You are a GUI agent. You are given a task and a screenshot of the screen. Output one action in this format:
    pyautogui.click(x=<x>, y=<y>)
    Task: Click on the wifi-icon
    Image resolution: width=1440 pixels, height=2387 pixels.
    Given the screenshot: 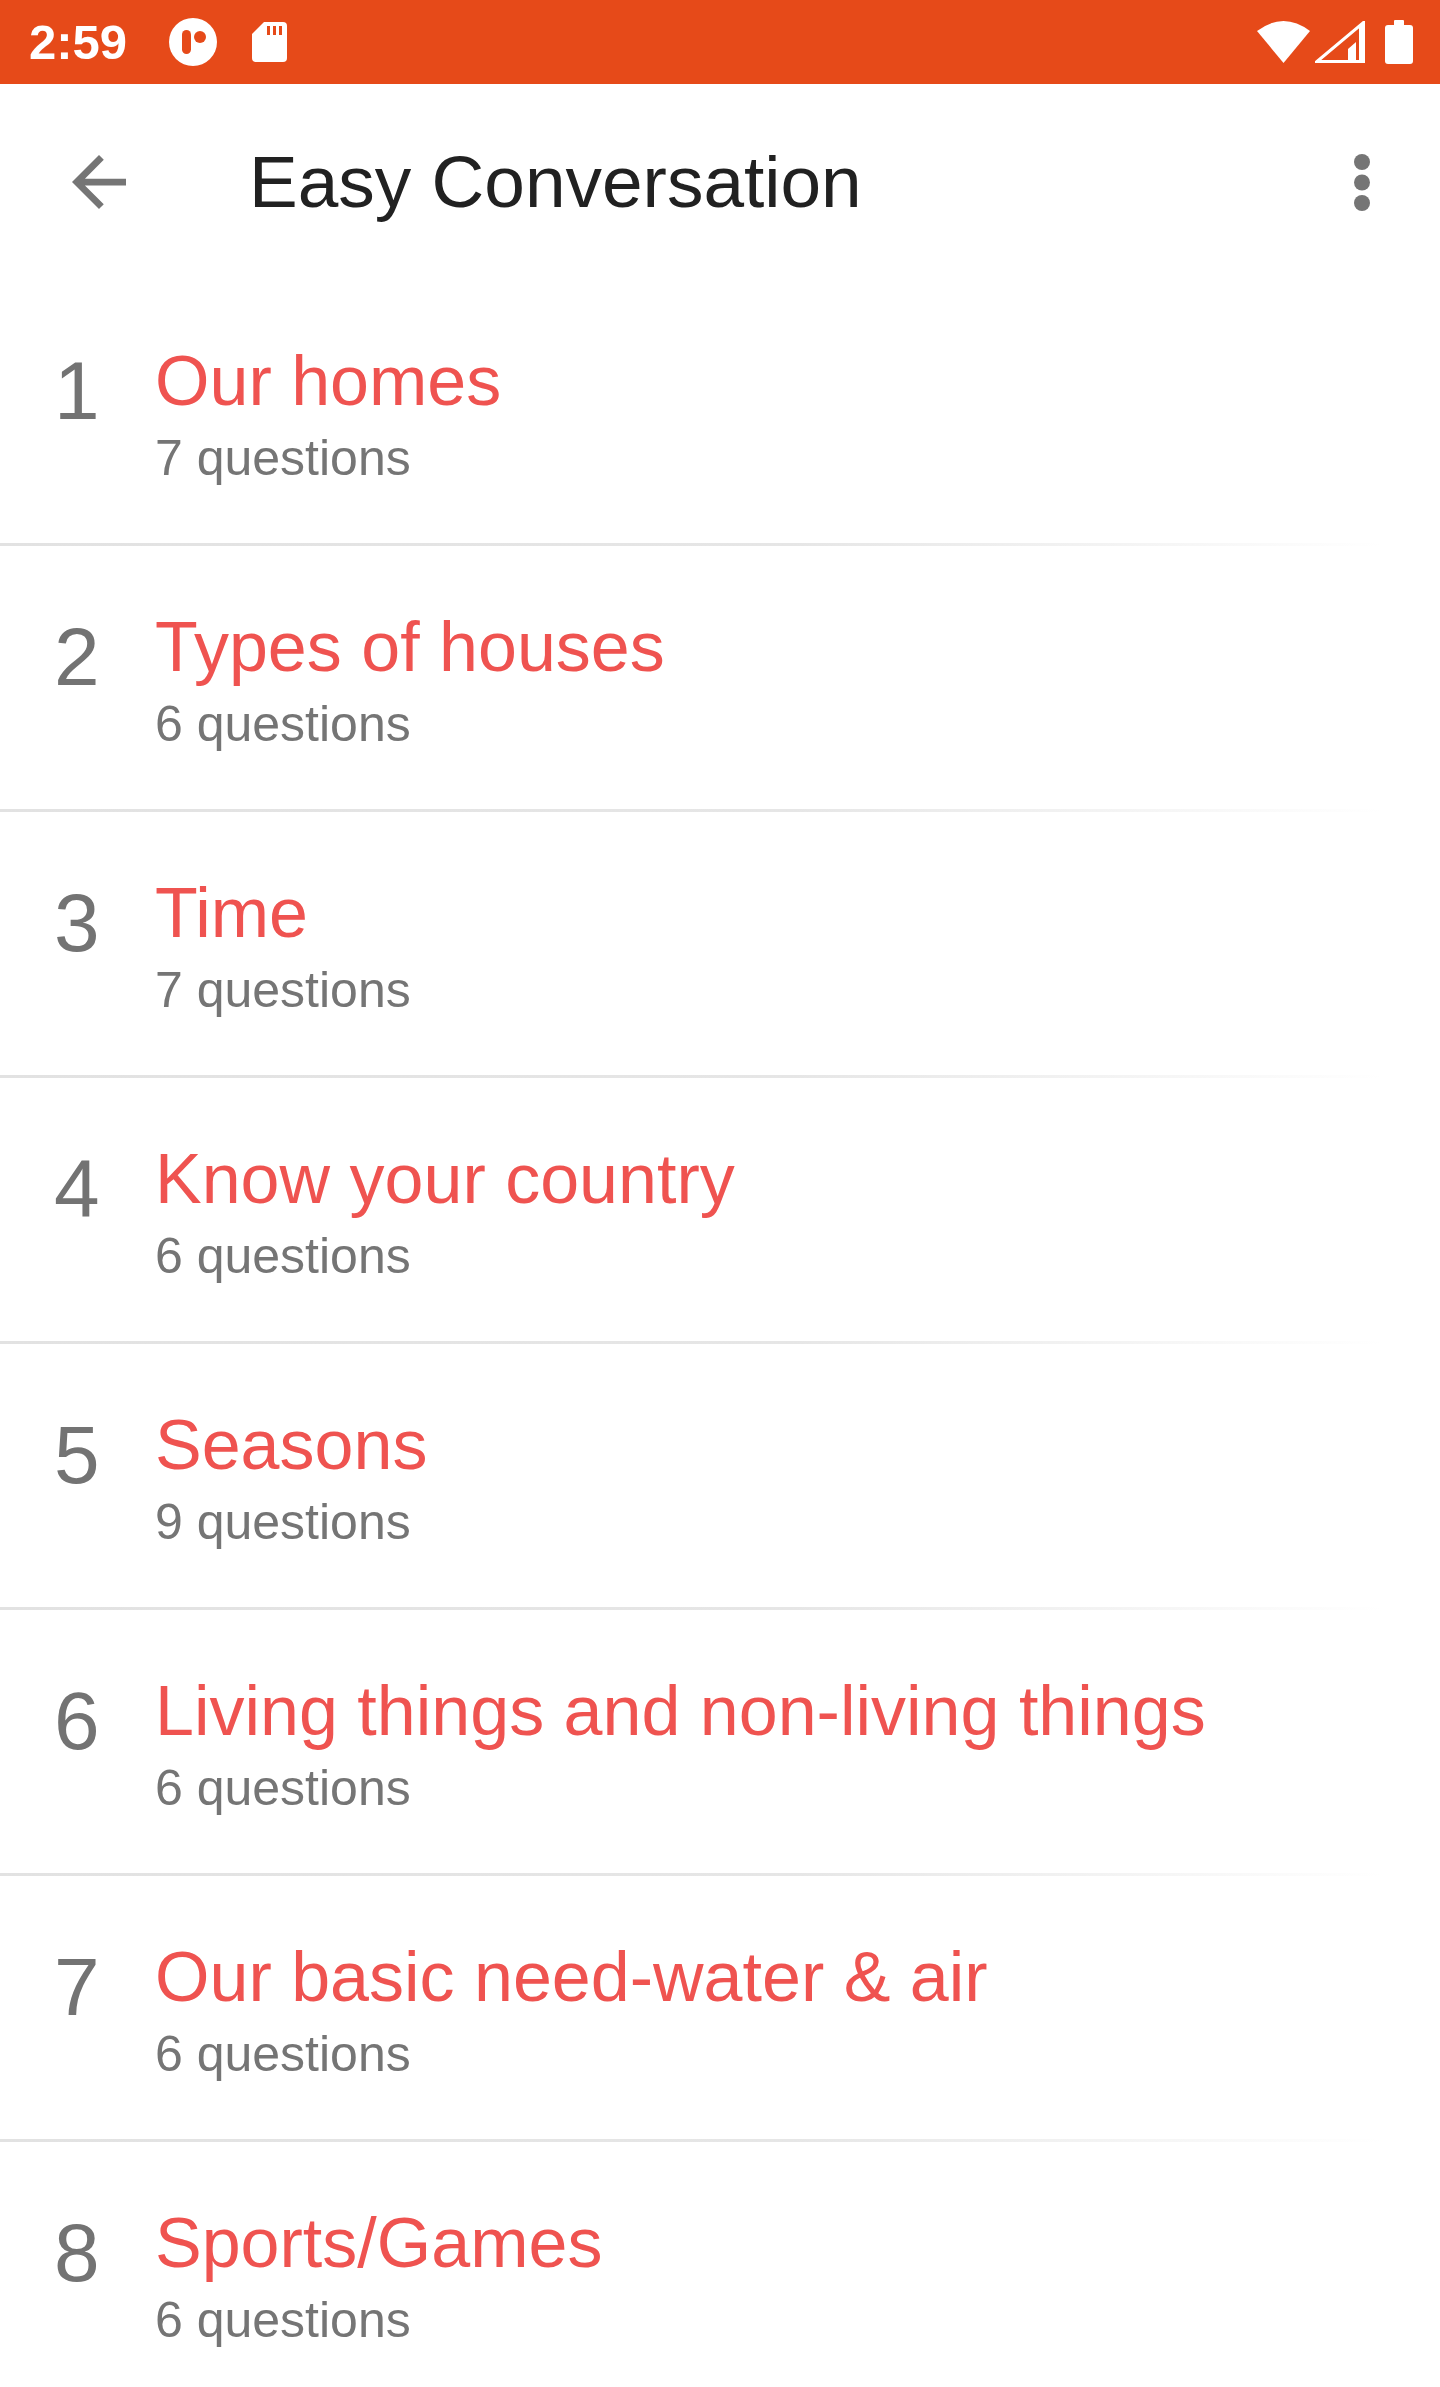 What is the action you would take?
    pyautogui.click(x=1283, y=42)
    